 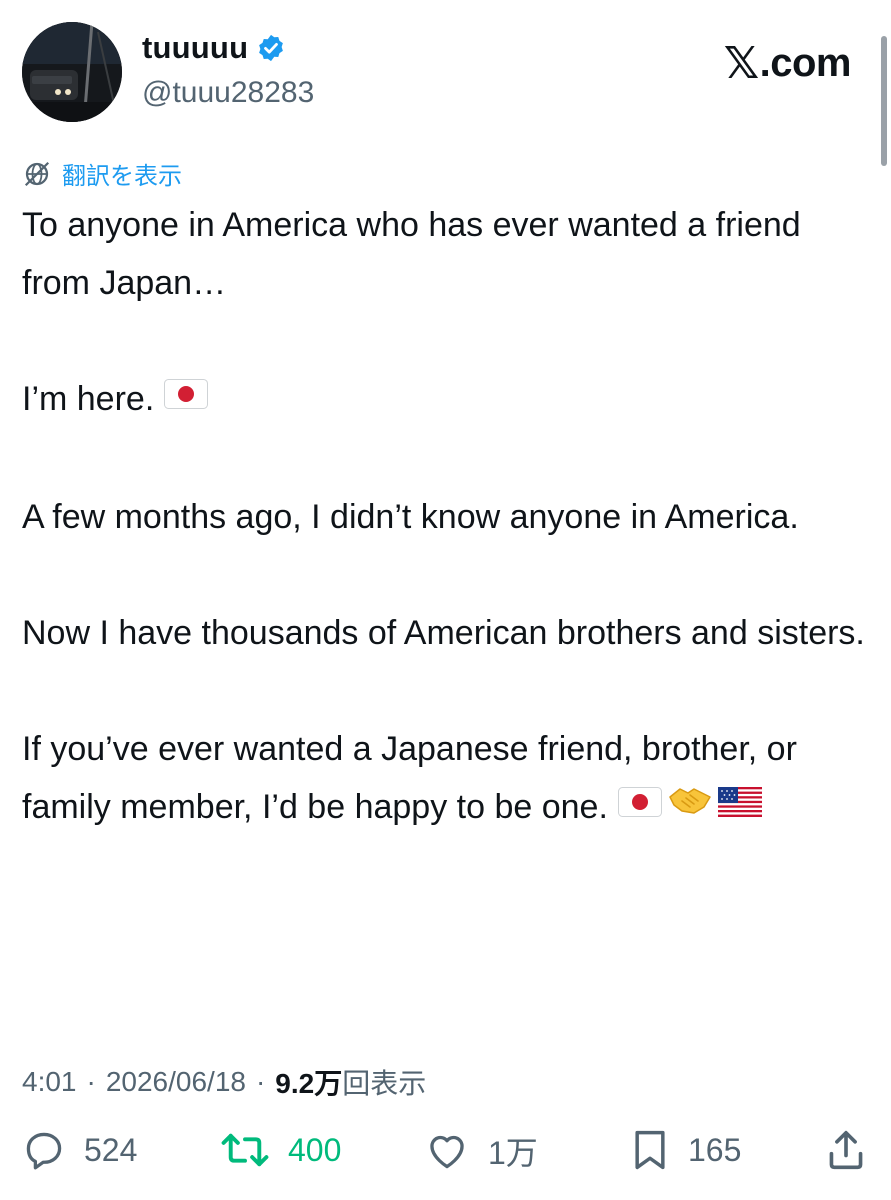 I want to click on globe-slash-icon, so click(x=37, y=173).